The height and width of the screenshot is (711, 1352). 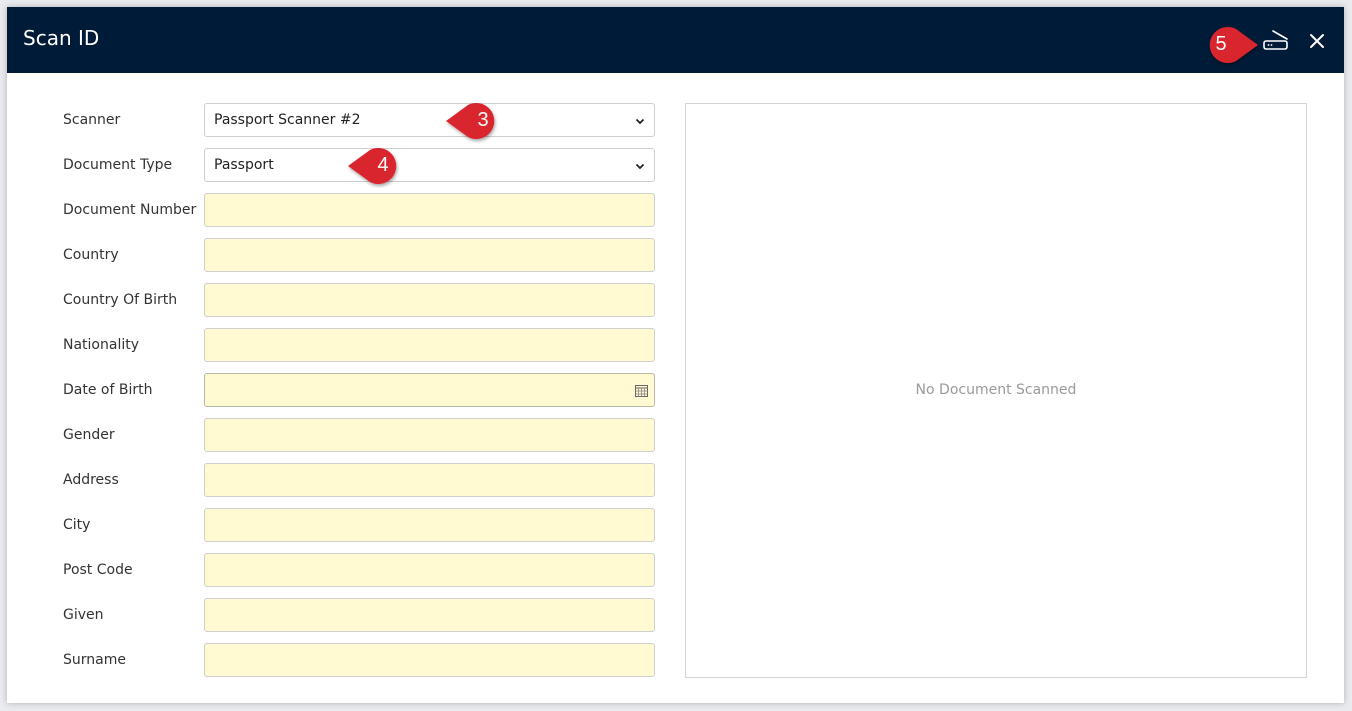 I want to click on nationality-input, so click(x=429, y=345).